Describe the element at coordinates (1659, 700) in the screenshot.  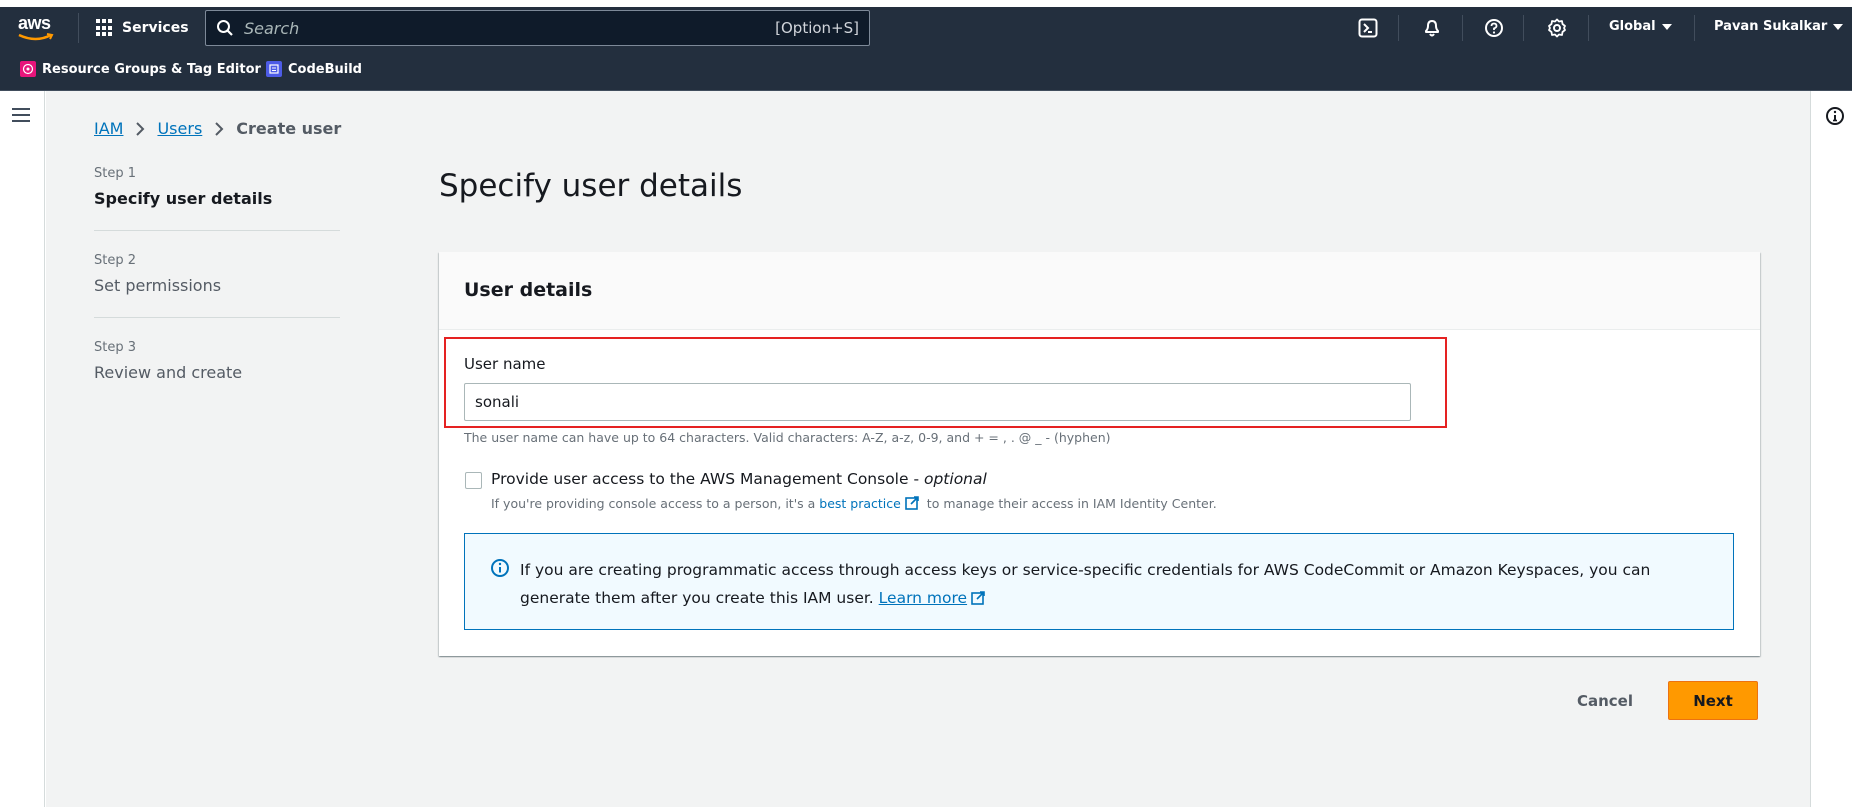
I see `form-actions: Cancel Next` at that location.